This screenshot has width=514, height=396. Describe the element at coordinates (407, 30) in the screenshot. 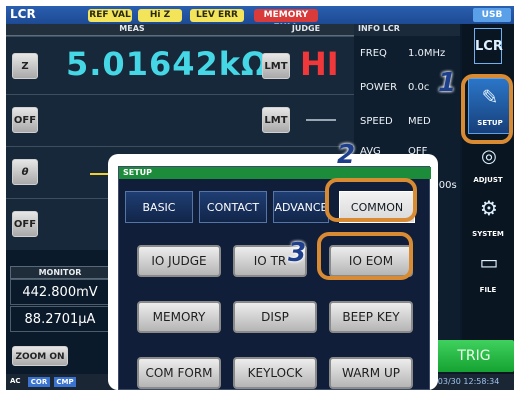

I see `info-header: INFO LCR` at that location.